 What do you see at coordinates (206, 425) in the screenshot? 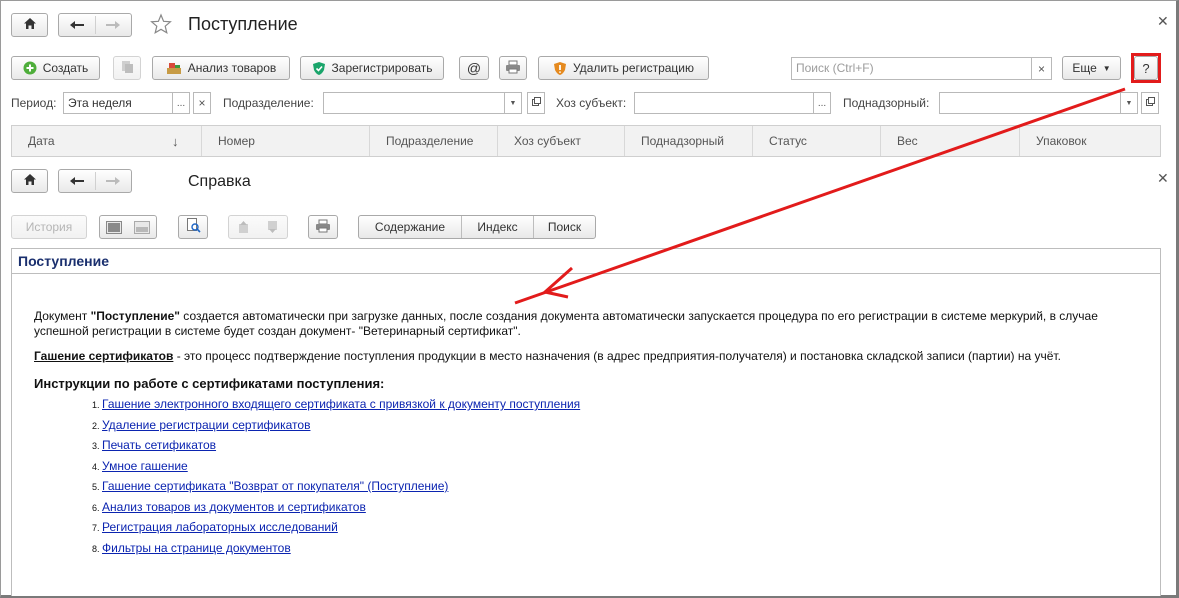
I see `help-link: Удаление регистрации сертификатов` at bounding box center [206, 425].